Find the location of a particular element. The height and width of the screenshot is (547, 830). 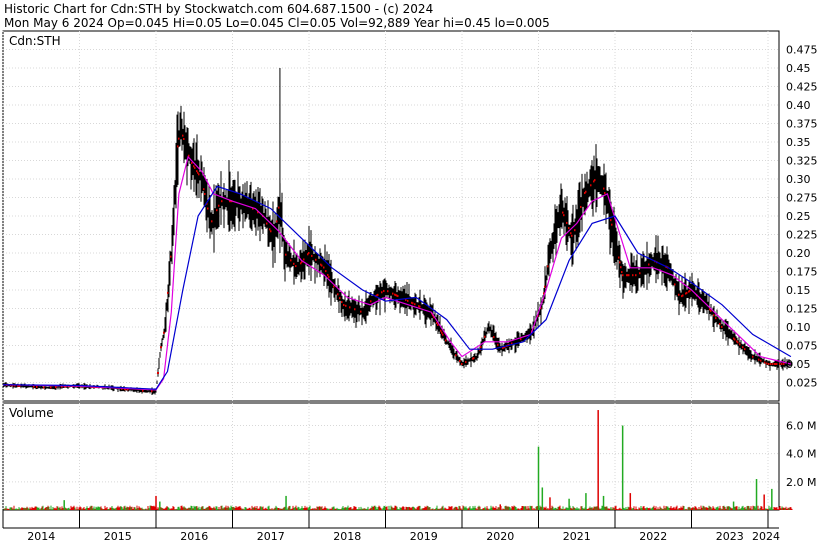

price-y-tick-label: 0.225 is located at coordinates (802, 235).